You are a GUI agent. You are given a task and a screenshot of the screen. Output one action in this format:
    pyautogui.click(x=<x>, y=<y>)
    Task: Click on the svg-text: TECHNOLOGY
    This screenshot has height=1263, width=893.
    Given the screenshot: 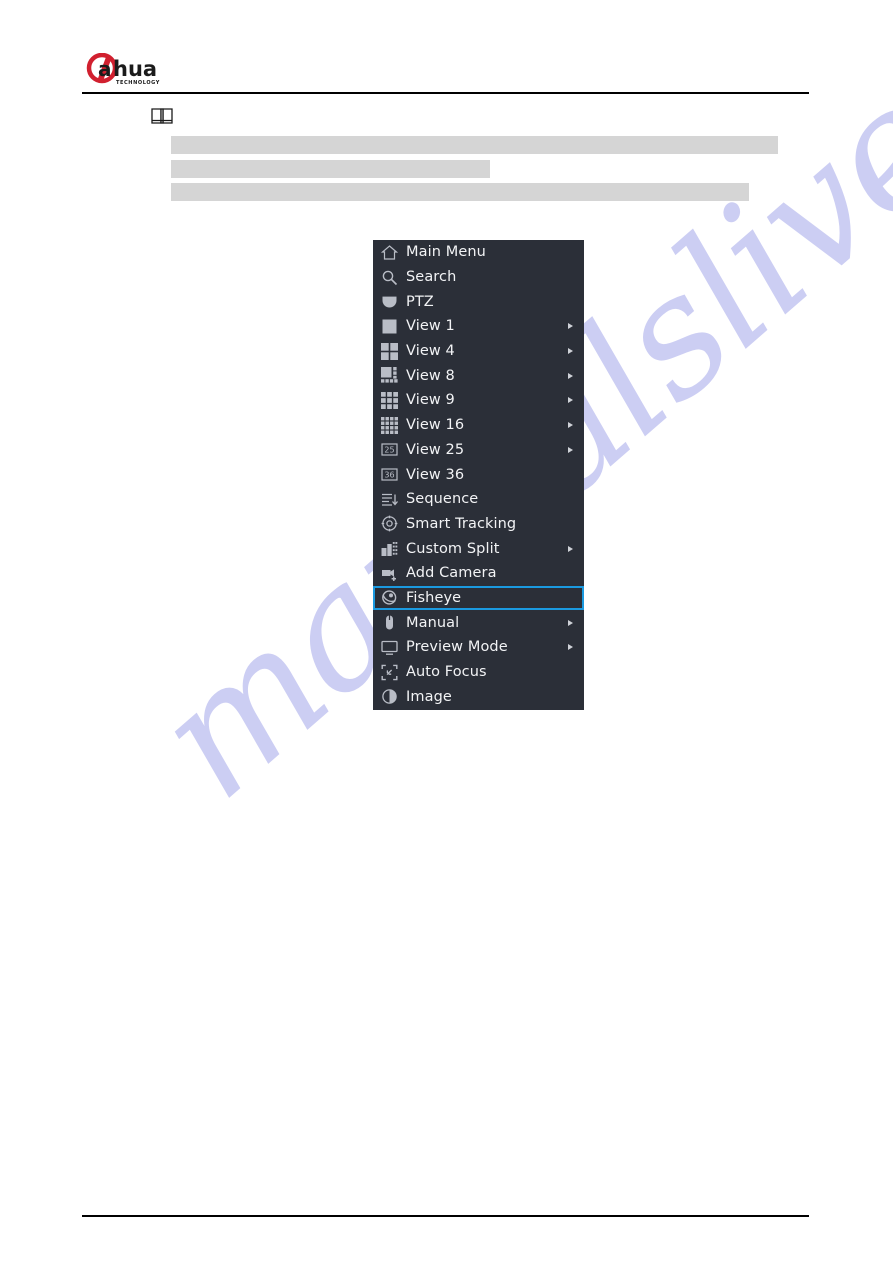 What is the action you would take?
    pyautogui.click(x=138, y=83)
    